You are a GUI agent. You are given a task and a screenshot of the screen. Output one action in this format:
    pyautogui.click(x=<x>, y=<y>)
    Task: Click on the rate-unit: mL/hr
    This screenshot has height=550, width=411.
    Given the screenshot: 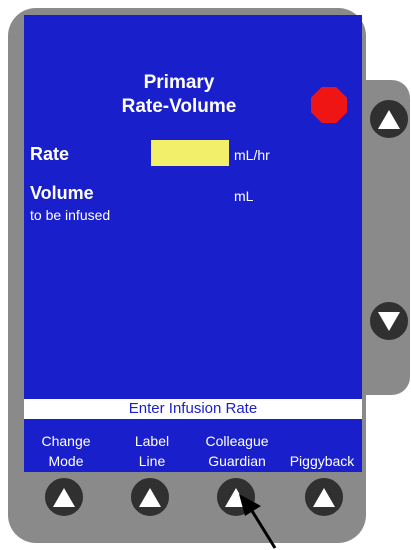 What is the action you would take?
    pyautogui.click(x=252, y=155)
    